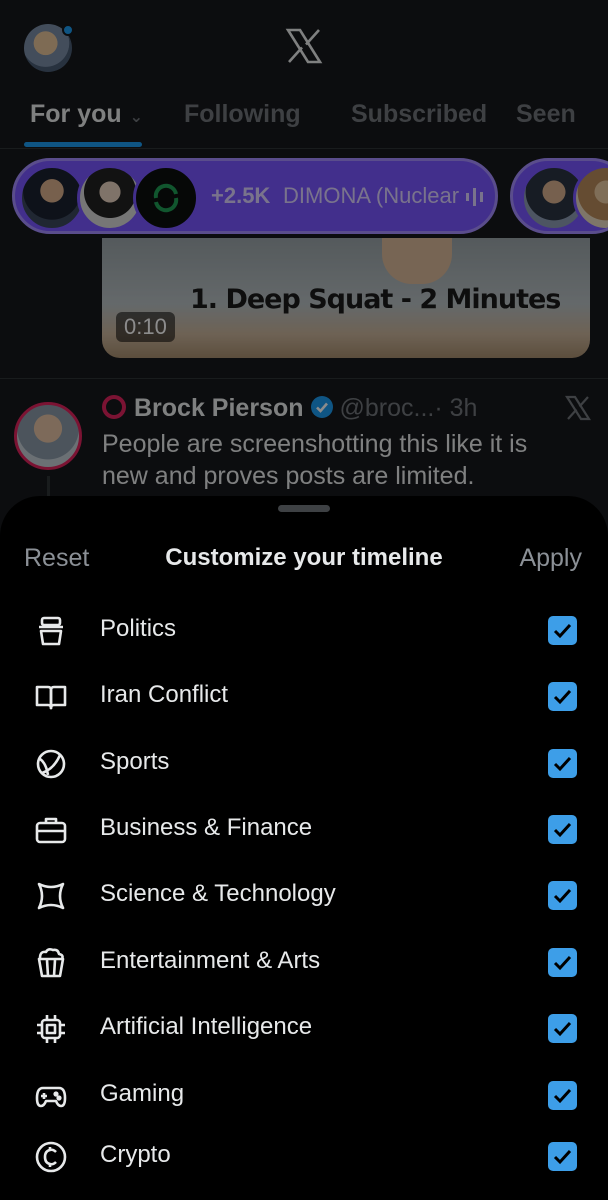 The height and width of the screenshot is (1200, 608). I want to click on topic-row-entertainment-arts: Entertainment & Arts, so click(304, 962).